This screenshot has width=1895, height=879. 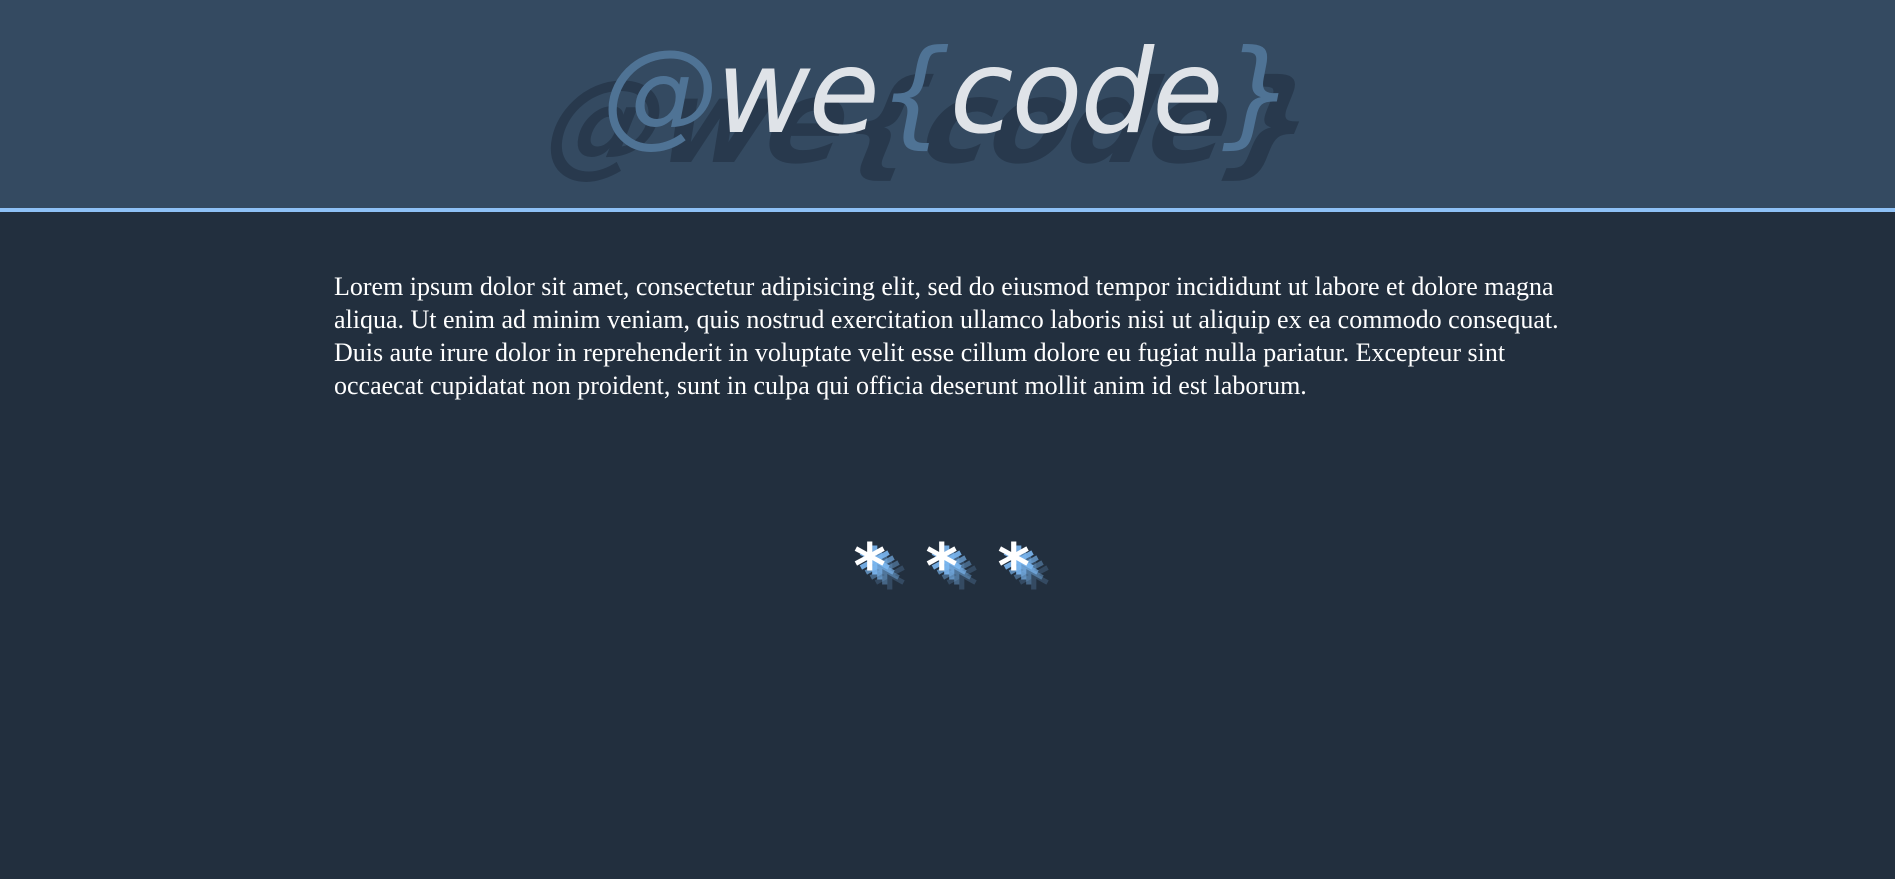 What do you see at coordinates (659, 92) in the screenshot?
I see `logo-at-symbol: @` at bounding box center [659, 92].